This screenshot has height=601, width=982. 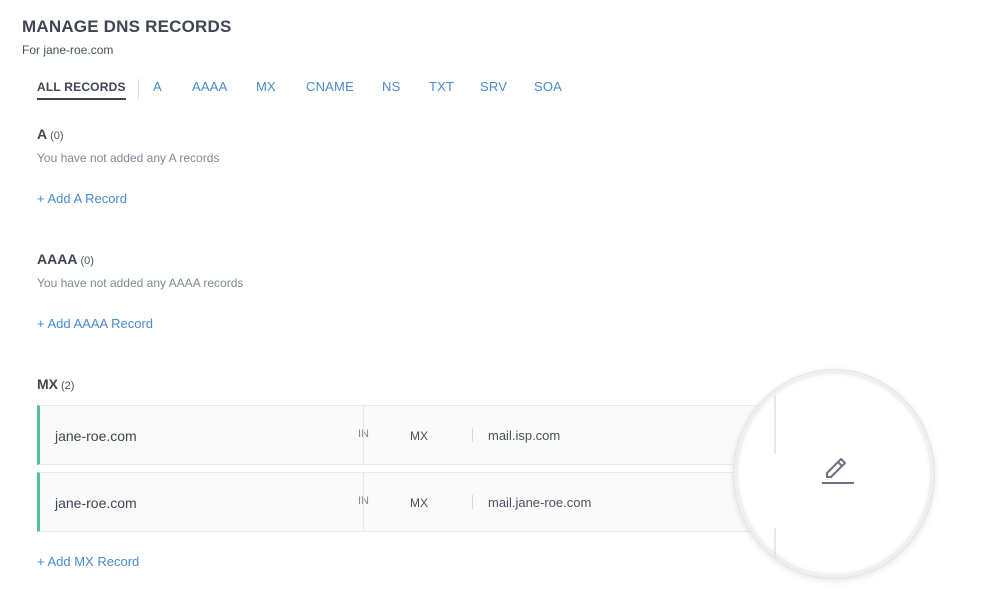 I want to click on tab-cname: CNAME, so click(x=330, y=86).